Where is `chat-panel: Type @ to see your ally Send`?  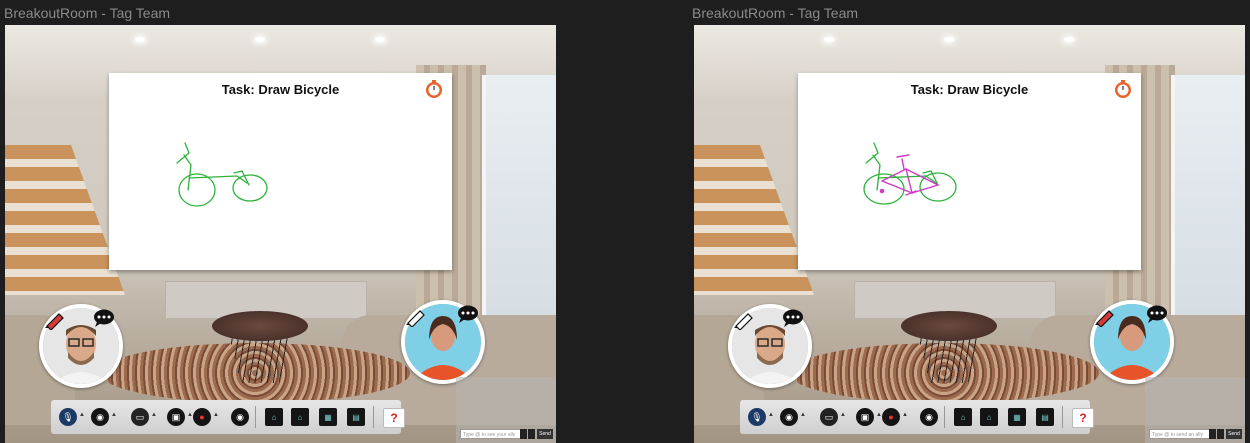 chat-panel: Type @ to see your ally Send is located at coordinates (506, 410).